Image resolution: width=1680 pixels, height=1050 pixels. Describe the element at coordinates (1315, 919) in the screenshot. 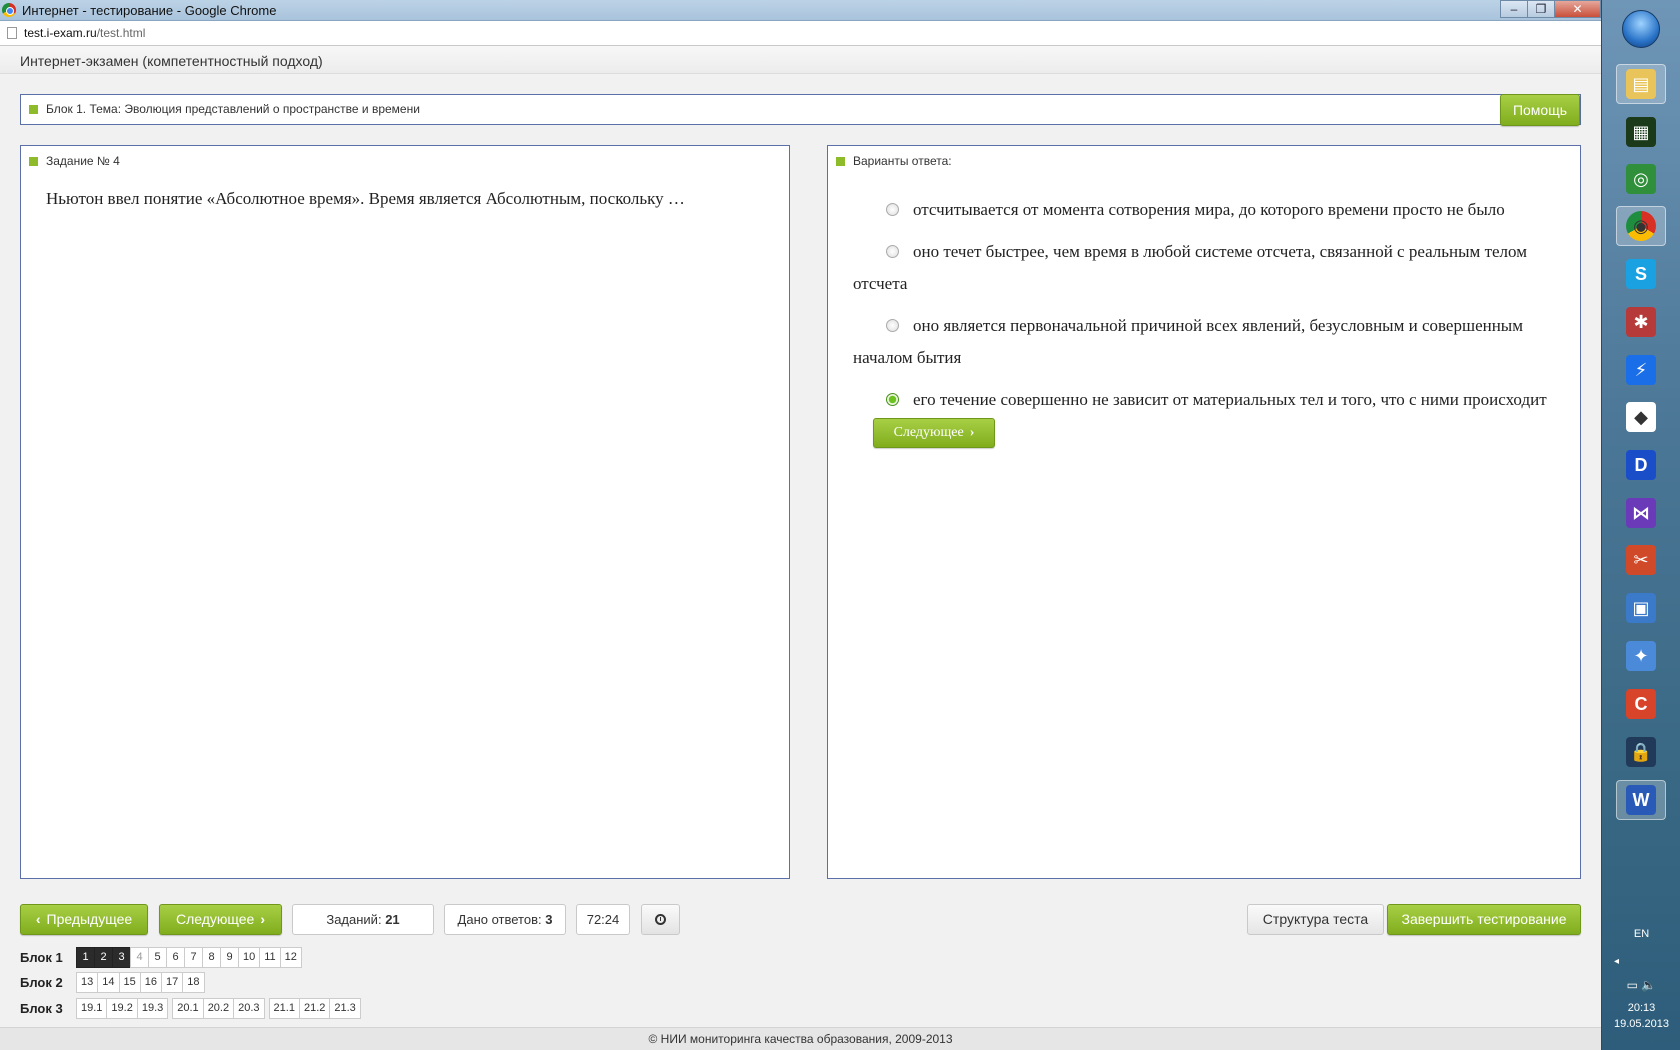

I see `test-structure-button: Структура теста` at that location.